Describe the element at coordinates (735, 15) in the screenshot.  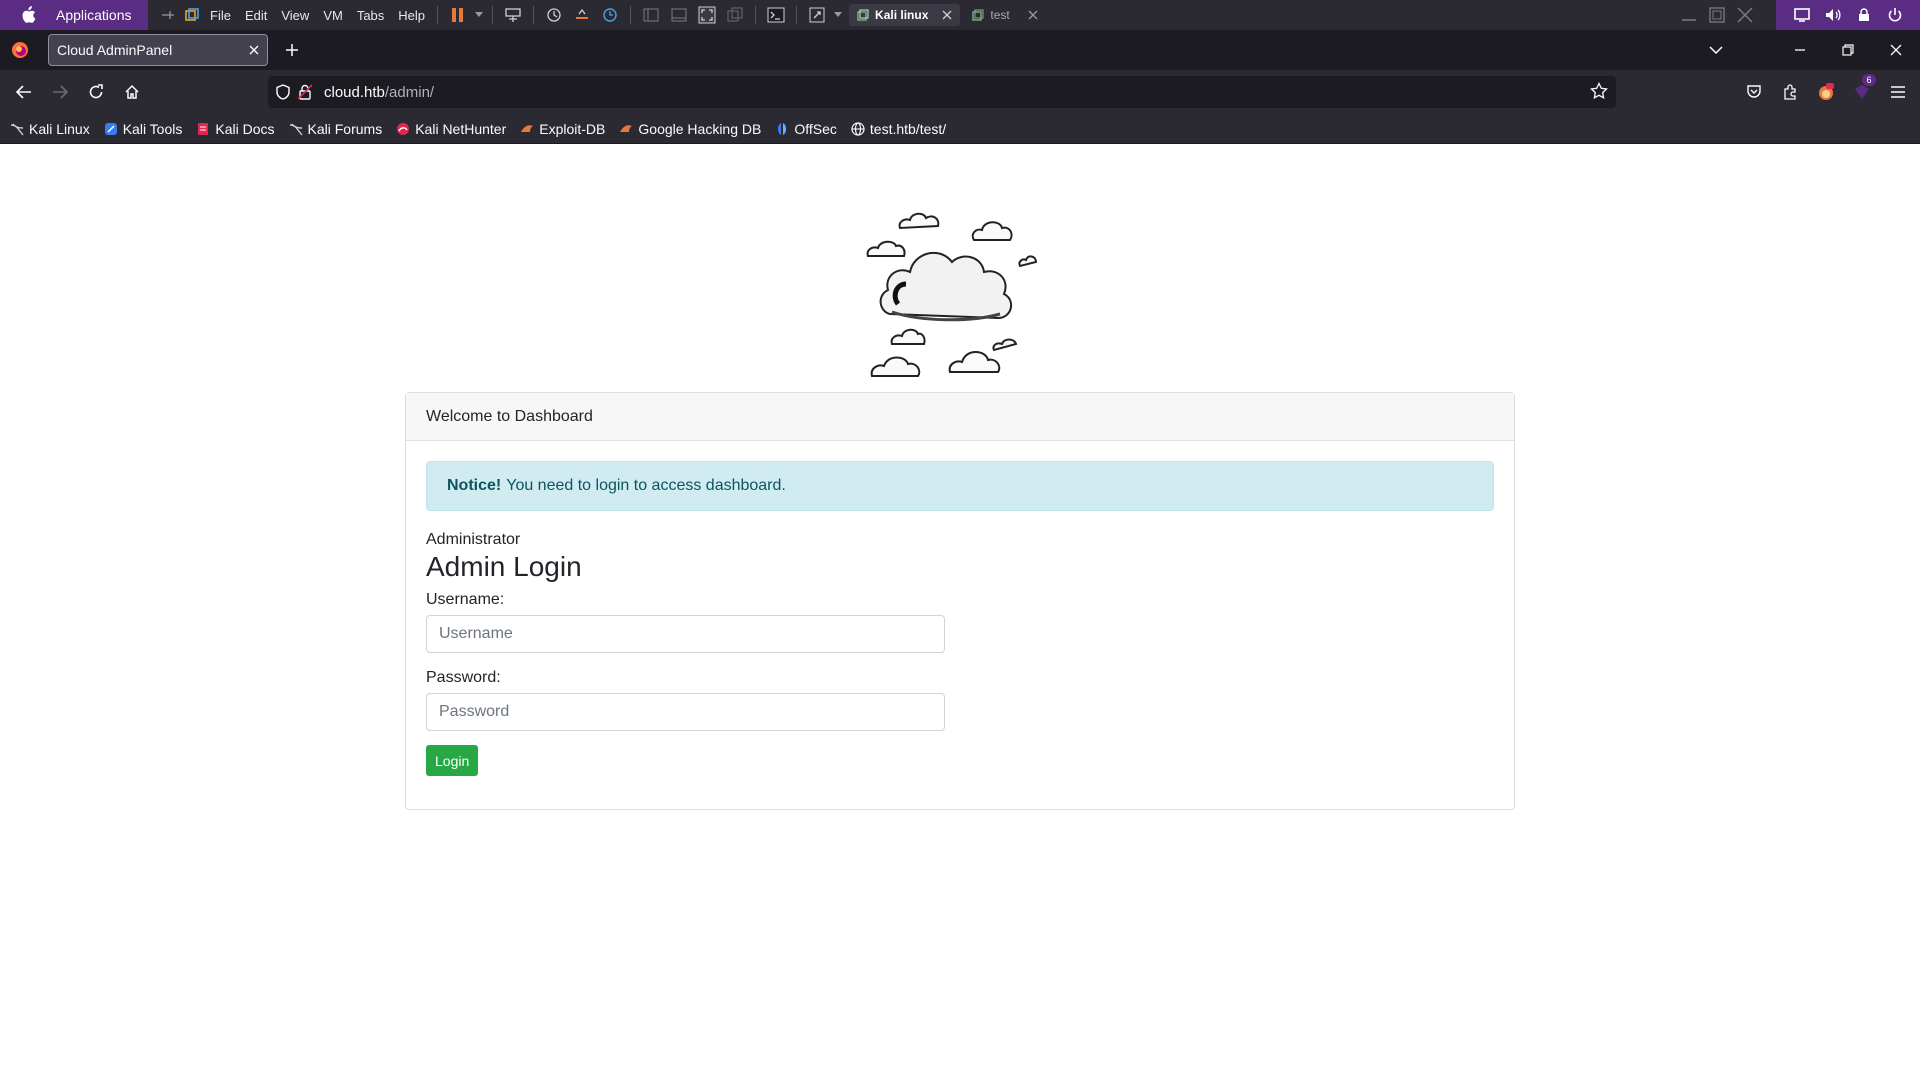
I see `unity-icon` at that location.